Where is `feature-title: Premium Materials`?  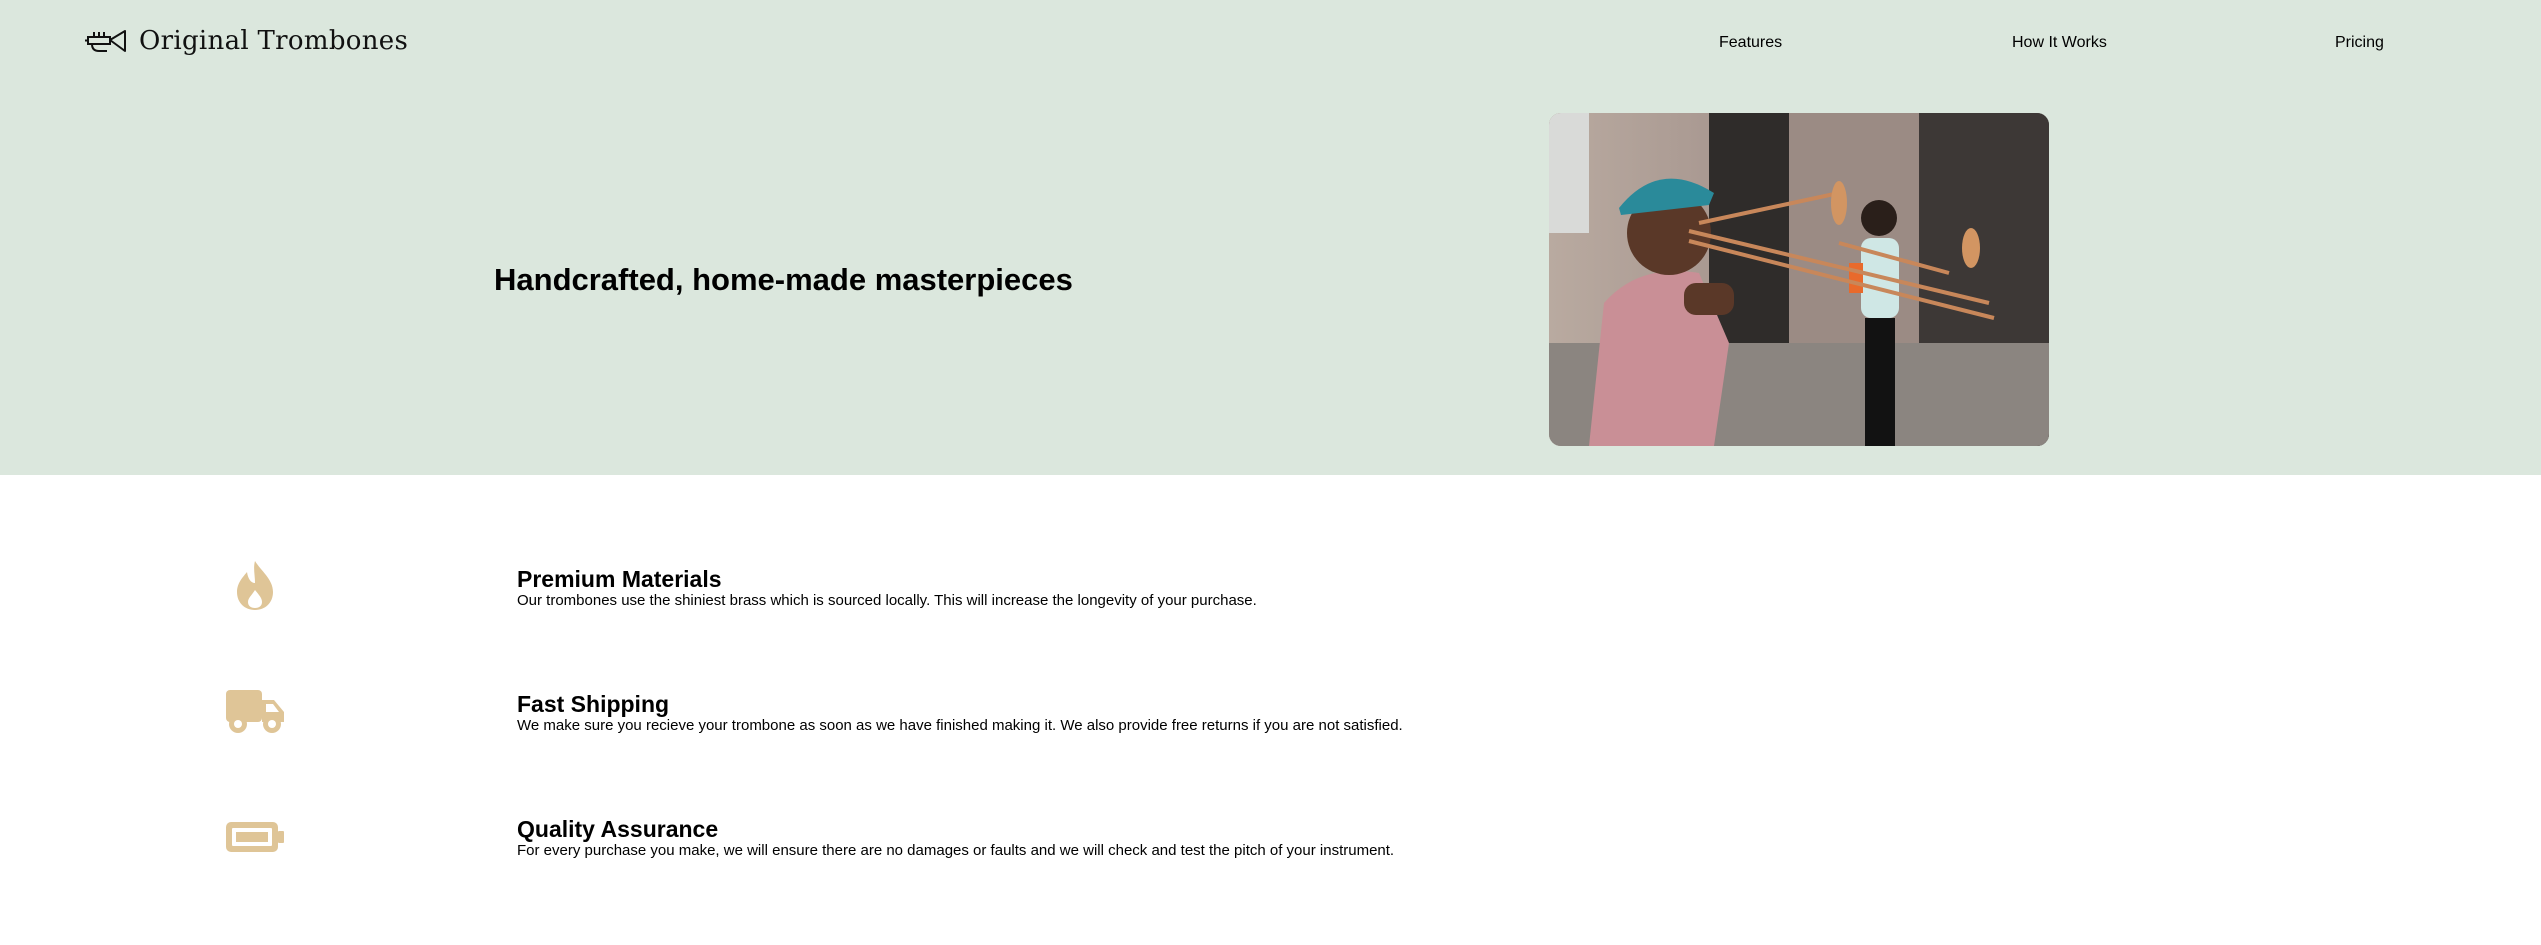 feature-title: Premium Materials is located at coordinates (619, 579).